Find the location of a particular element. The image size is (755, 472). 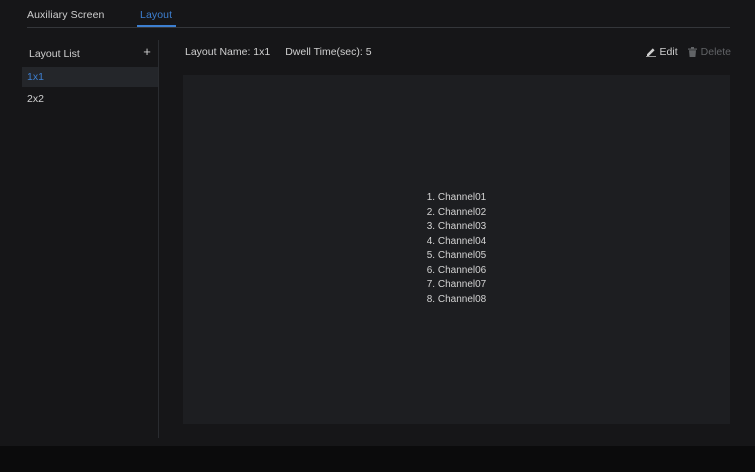

layout-item-1x1: 1x1 is located at coordinates (90, 77).